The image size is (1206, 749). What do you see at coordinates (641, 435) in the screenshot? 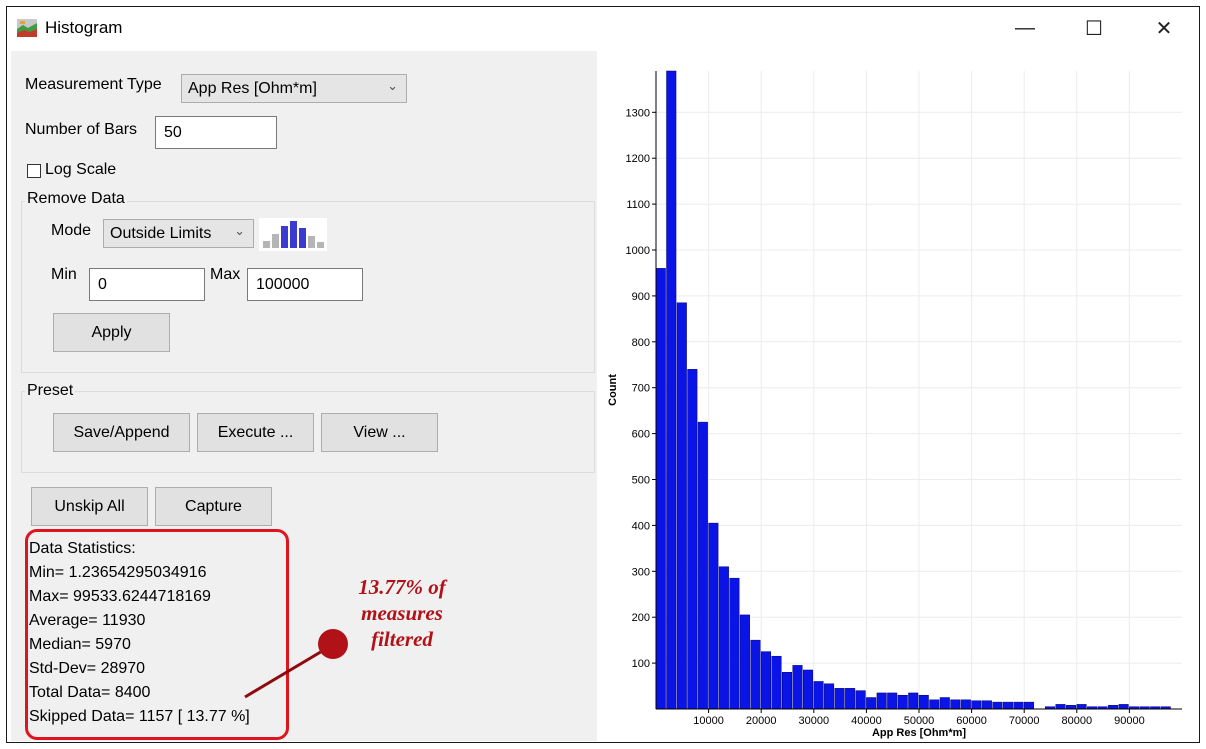
I see `y-tick-label: 600` at bounding box center [641, 435].